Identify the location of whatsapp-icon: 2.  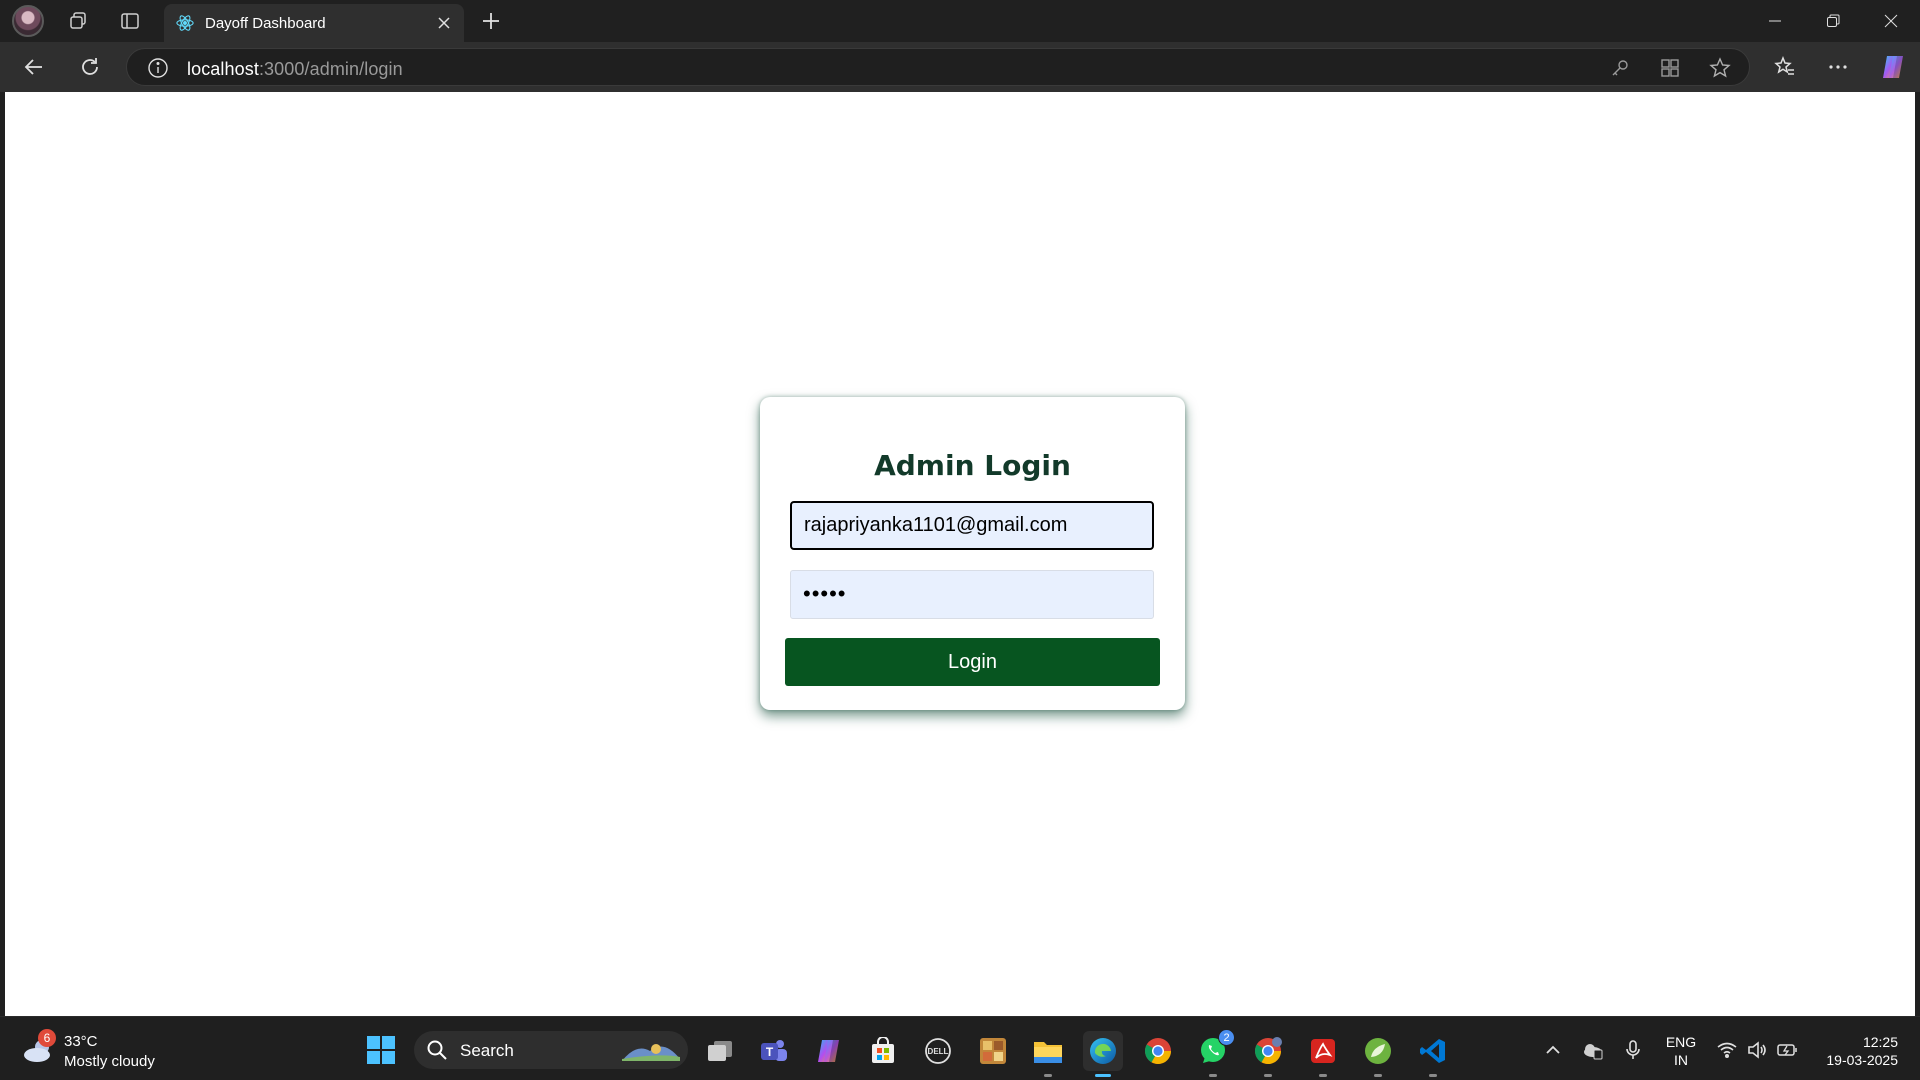
(1214, 1053).